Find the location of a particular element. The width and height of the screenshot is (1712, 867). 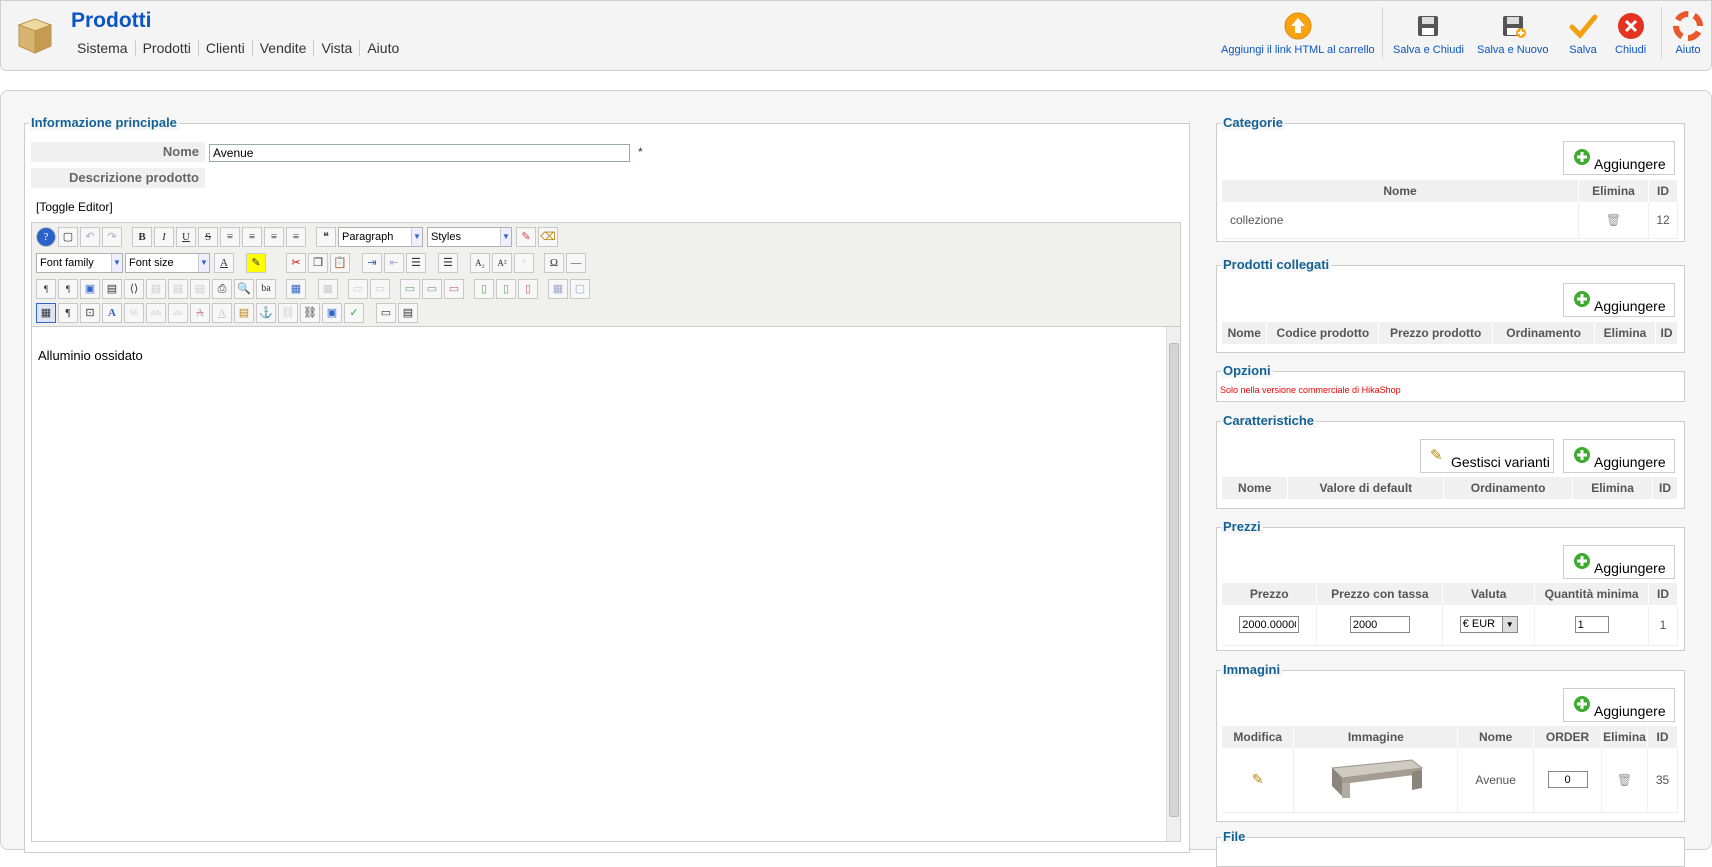

font-size-select: Font size ▼ is located at coordinates (167, 263).